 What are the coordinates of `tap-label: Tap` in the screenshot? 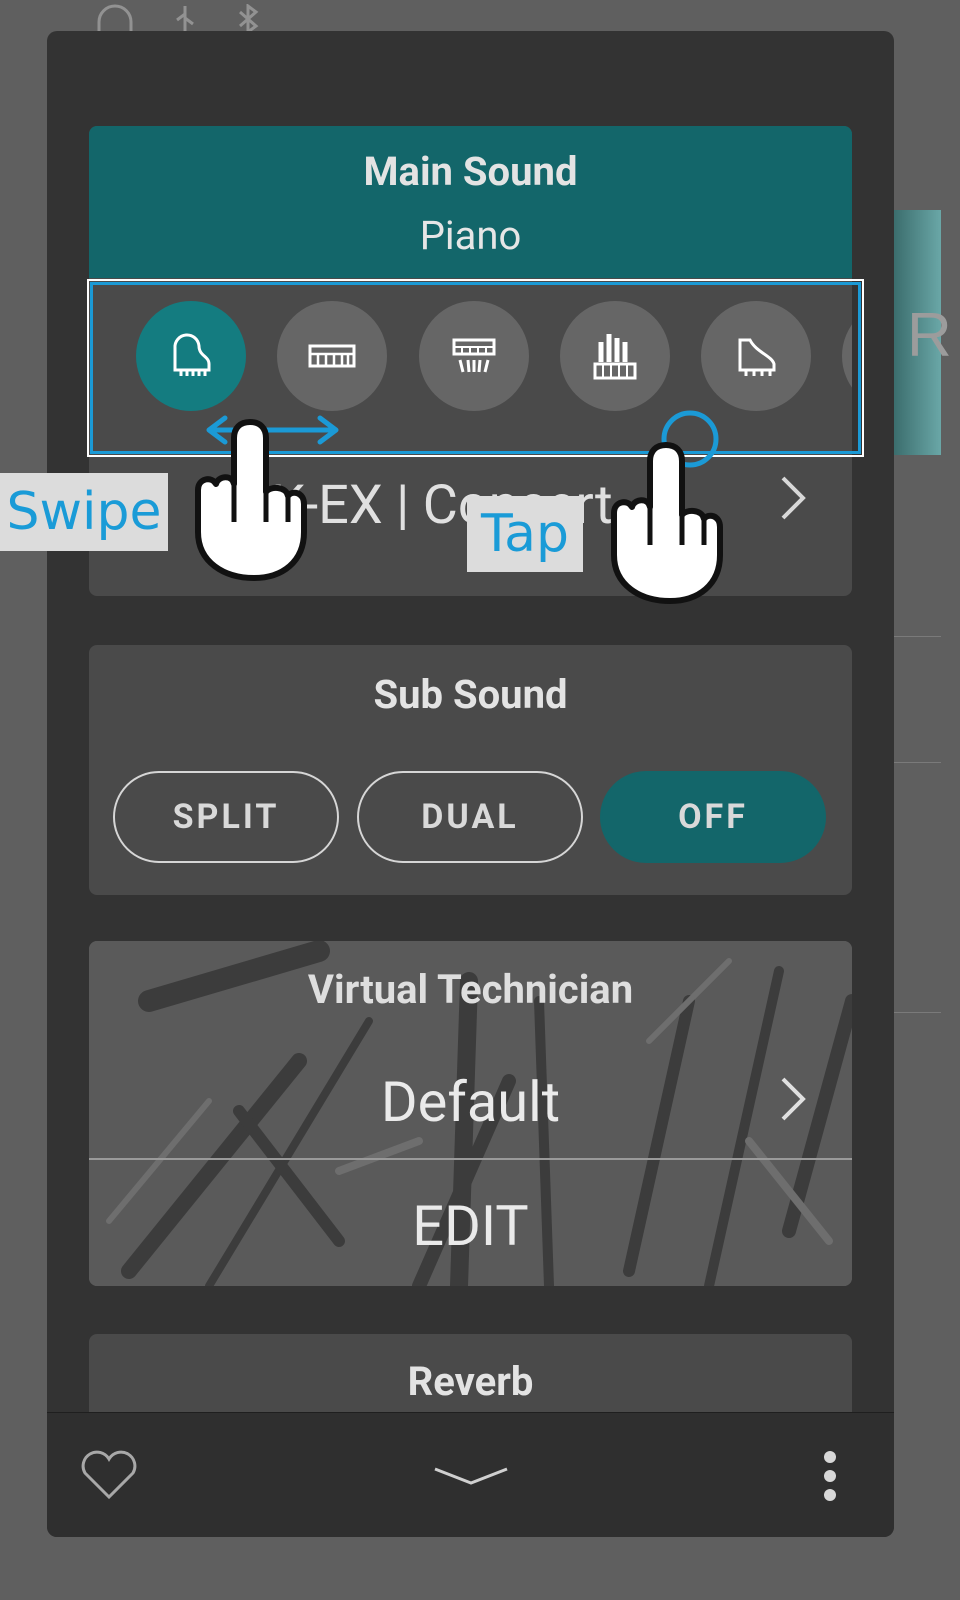 It's located at (525, 534).